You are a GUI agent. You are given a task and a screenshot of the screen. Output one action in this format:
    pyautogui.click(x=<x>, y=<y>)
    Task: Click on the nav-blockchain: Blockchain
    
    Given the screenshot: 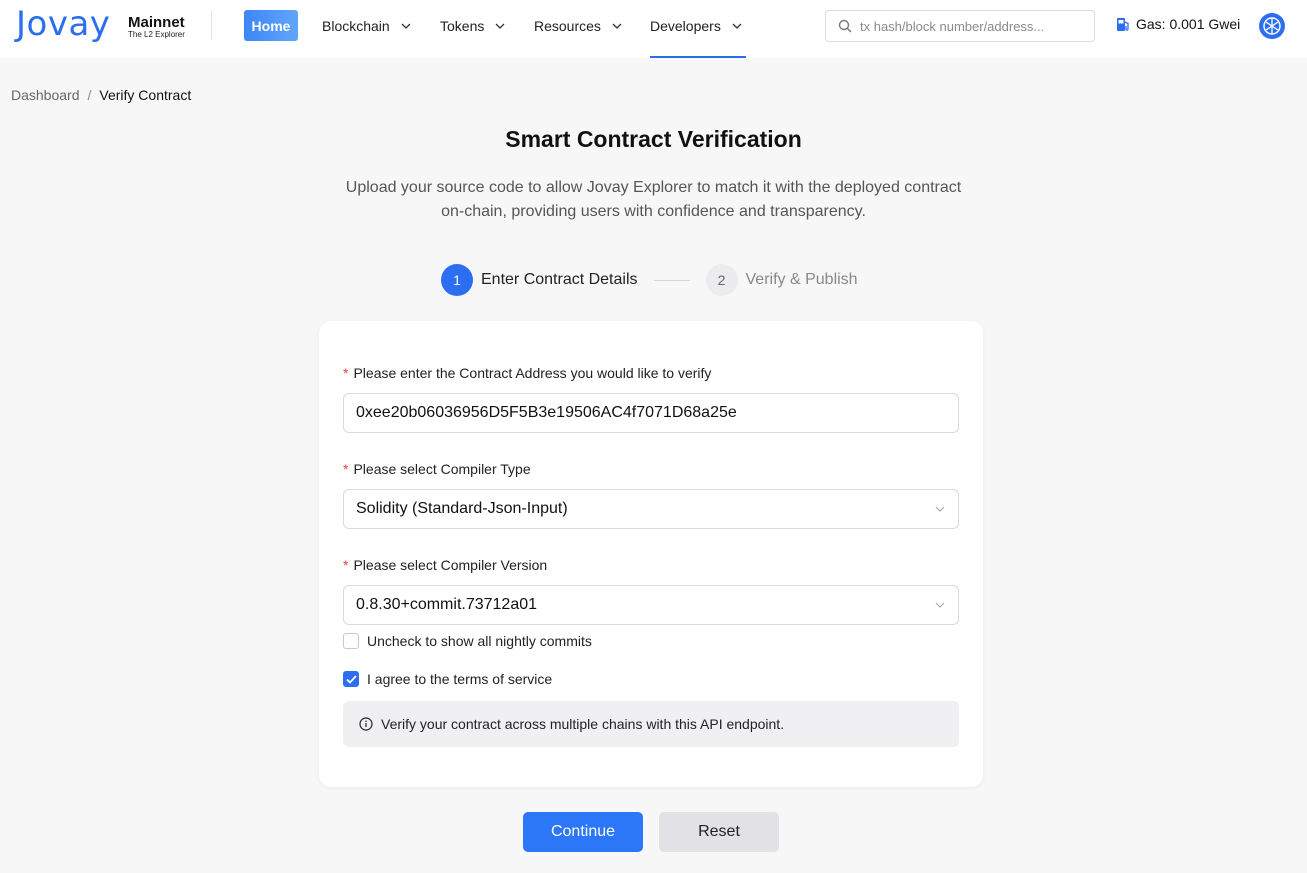 What is the action you would take?
    pyautogui.click(x=367, y=25)
    